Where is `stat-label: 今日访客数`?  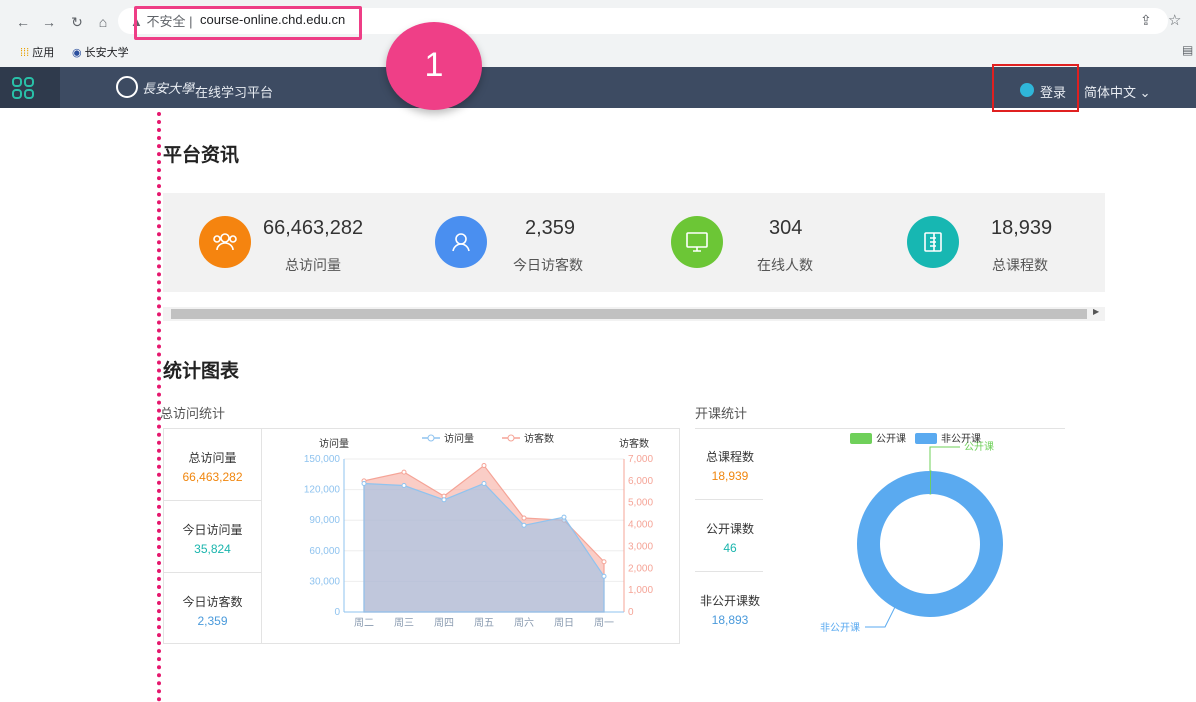 stat-label: 今日访客数 is located at coordinates (548, 265).